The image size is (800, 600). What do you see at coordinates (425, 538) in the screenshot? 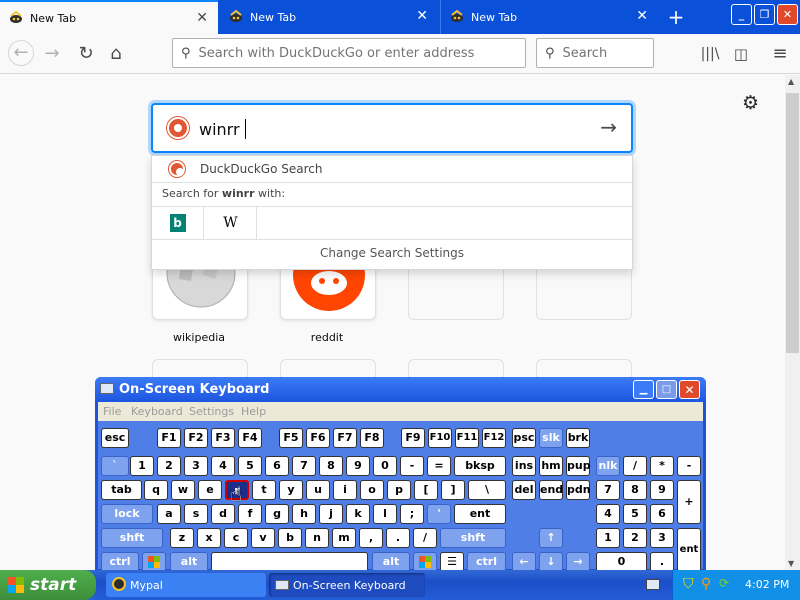
I see `key-slash: /` at bounding box center [425, 538].